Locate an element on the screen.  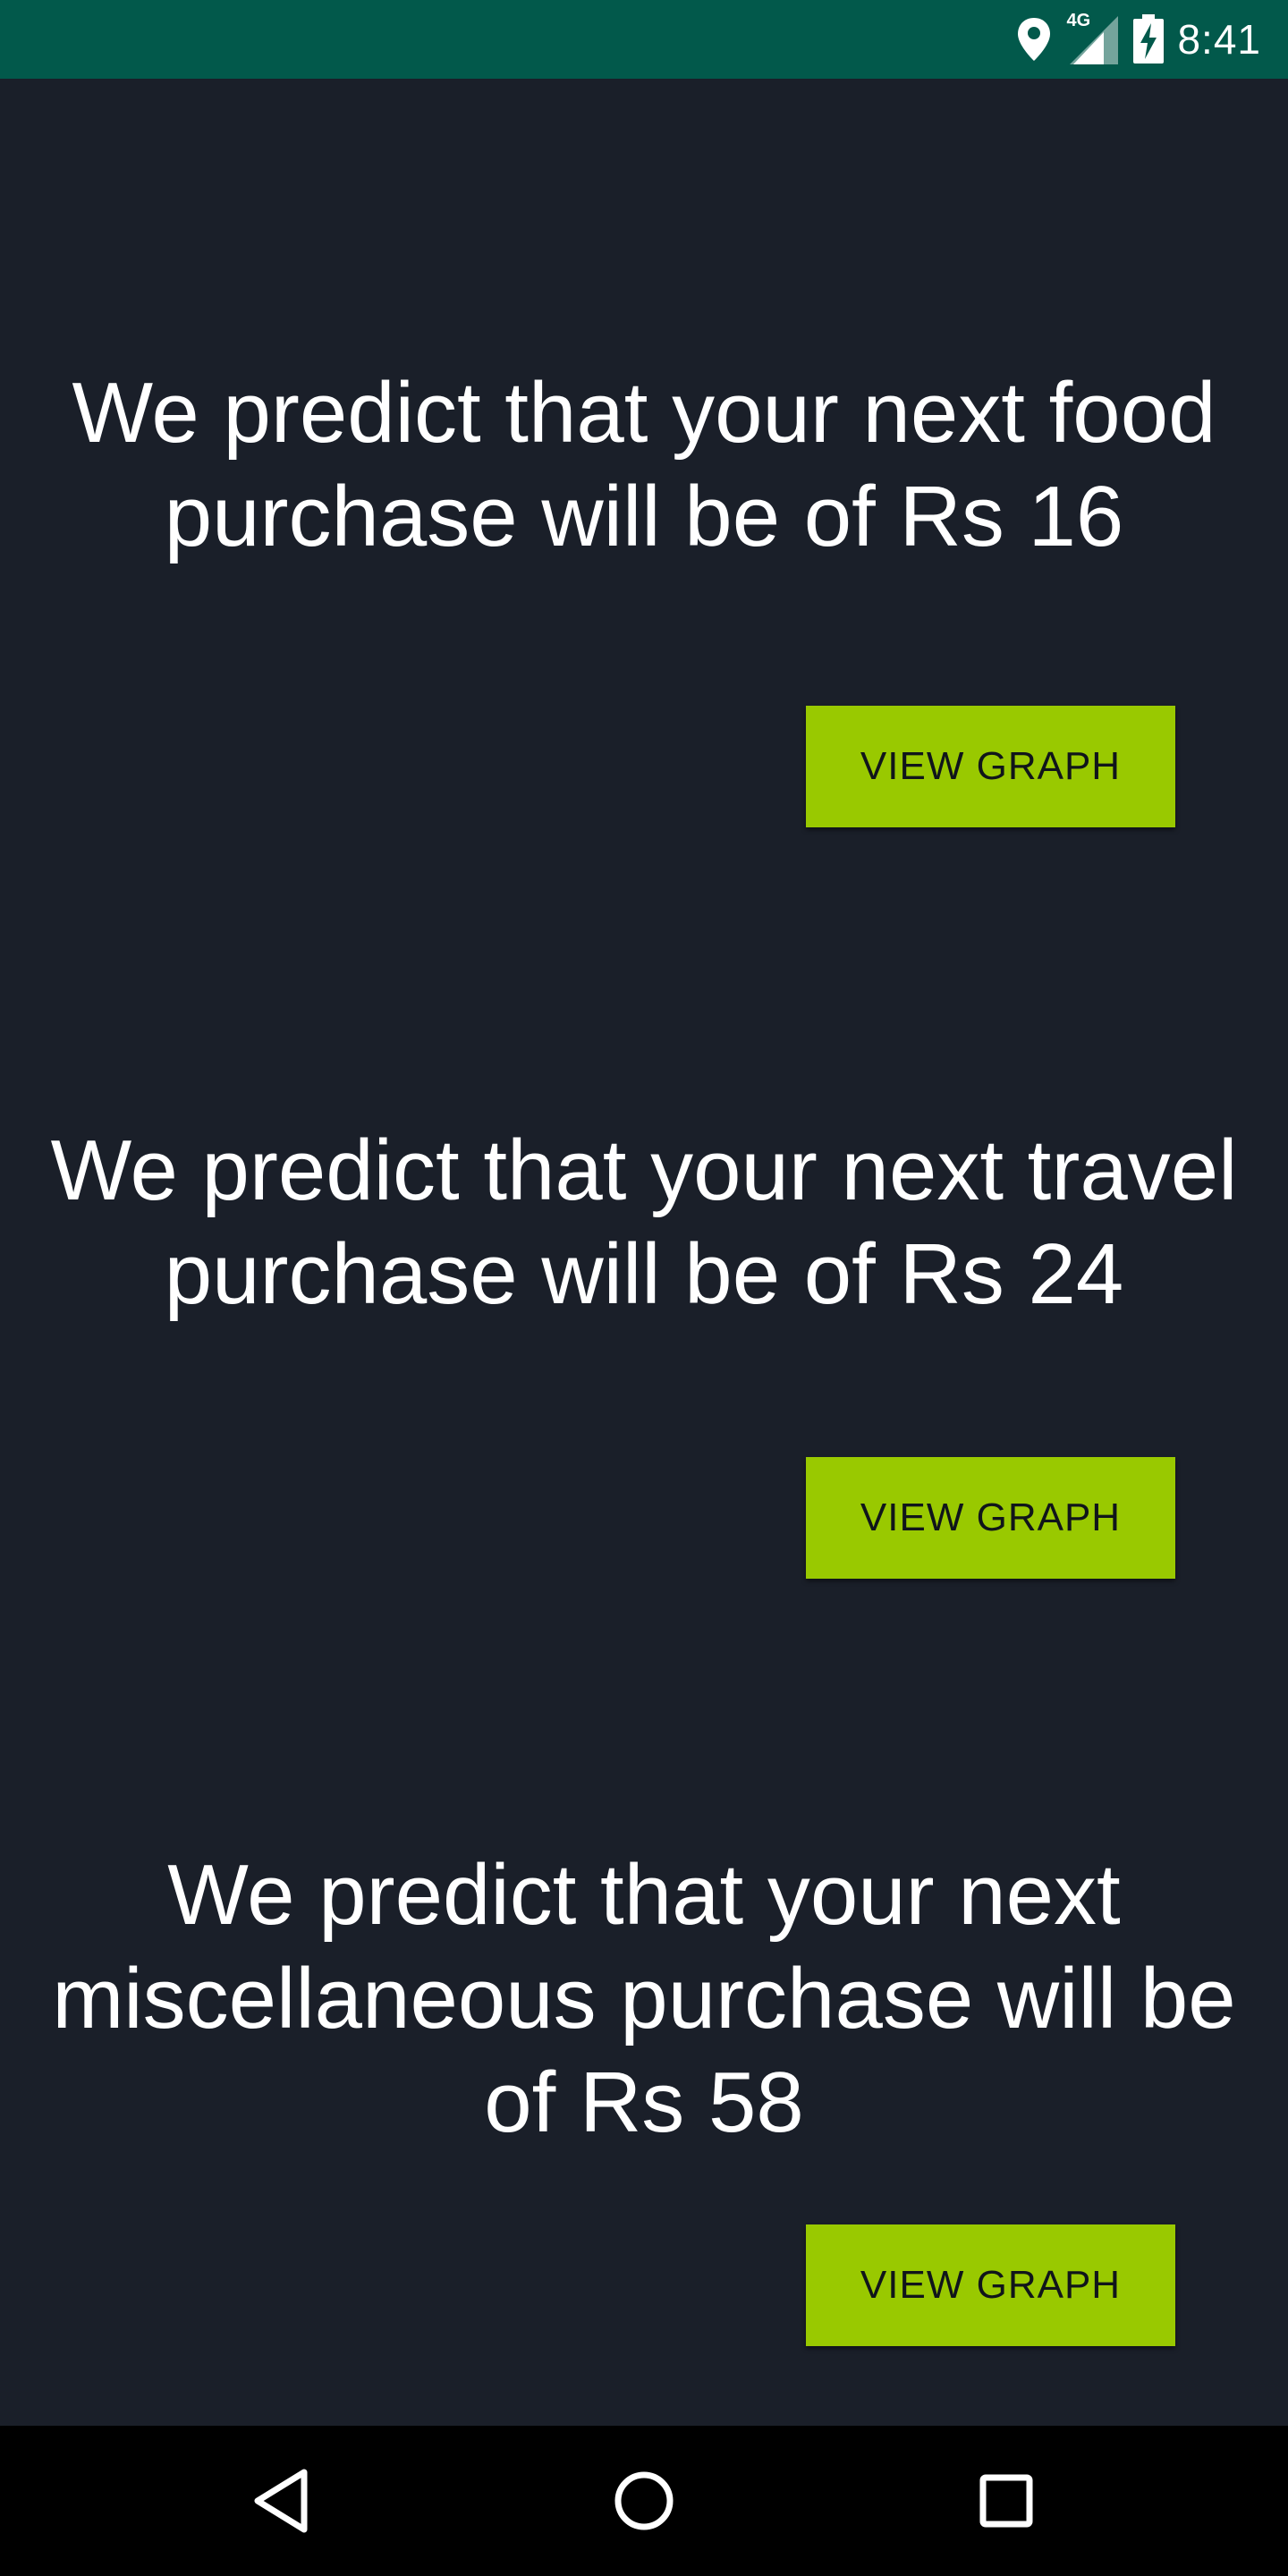
home-icon is located at coordinates (644, 2501).